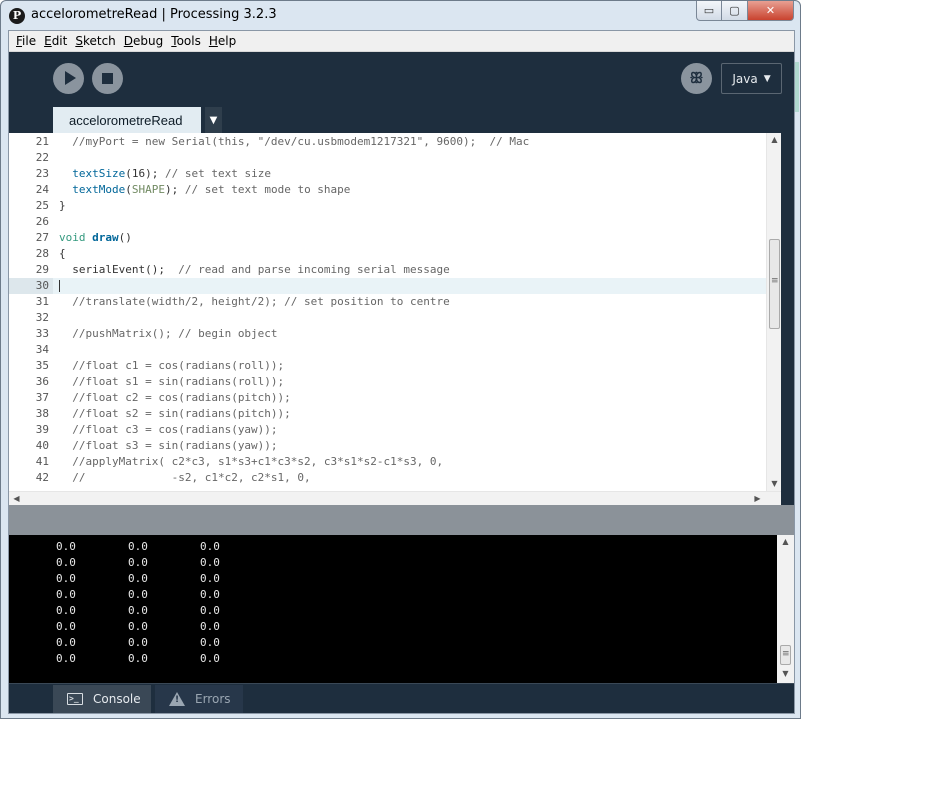  What do you see at coordinates (171, 173) in the screenshot?
I see `code-text: textSize(16); // set text size` at bounding box center [171, 173].